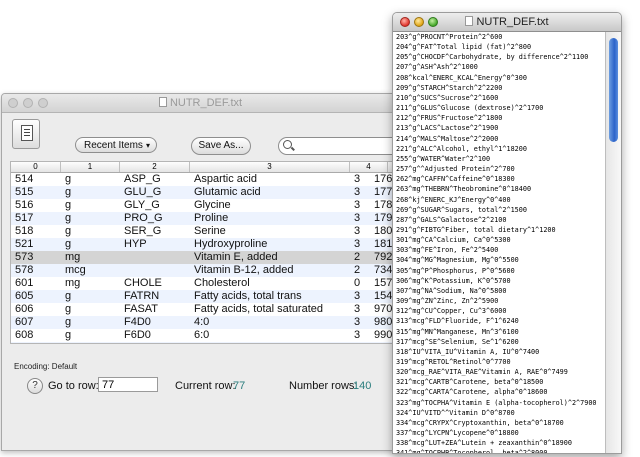 The image size is (640, 457). What do you see at coordinates (455, 169) in the screenshot?
I see `text-line: 257^g^^Adjusted Protein^2^700` at bounding box center [455, 169].